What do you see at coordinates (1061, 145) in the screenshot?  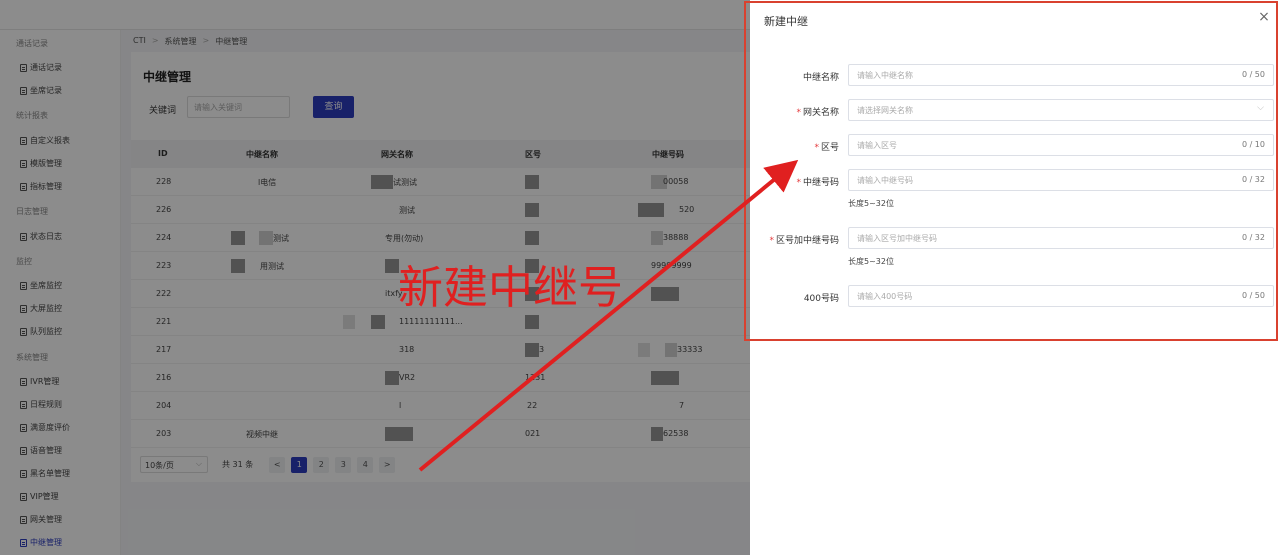 I see `area-code-input: 请输入区号 0 / 10` at bounding box center [1061, 145].